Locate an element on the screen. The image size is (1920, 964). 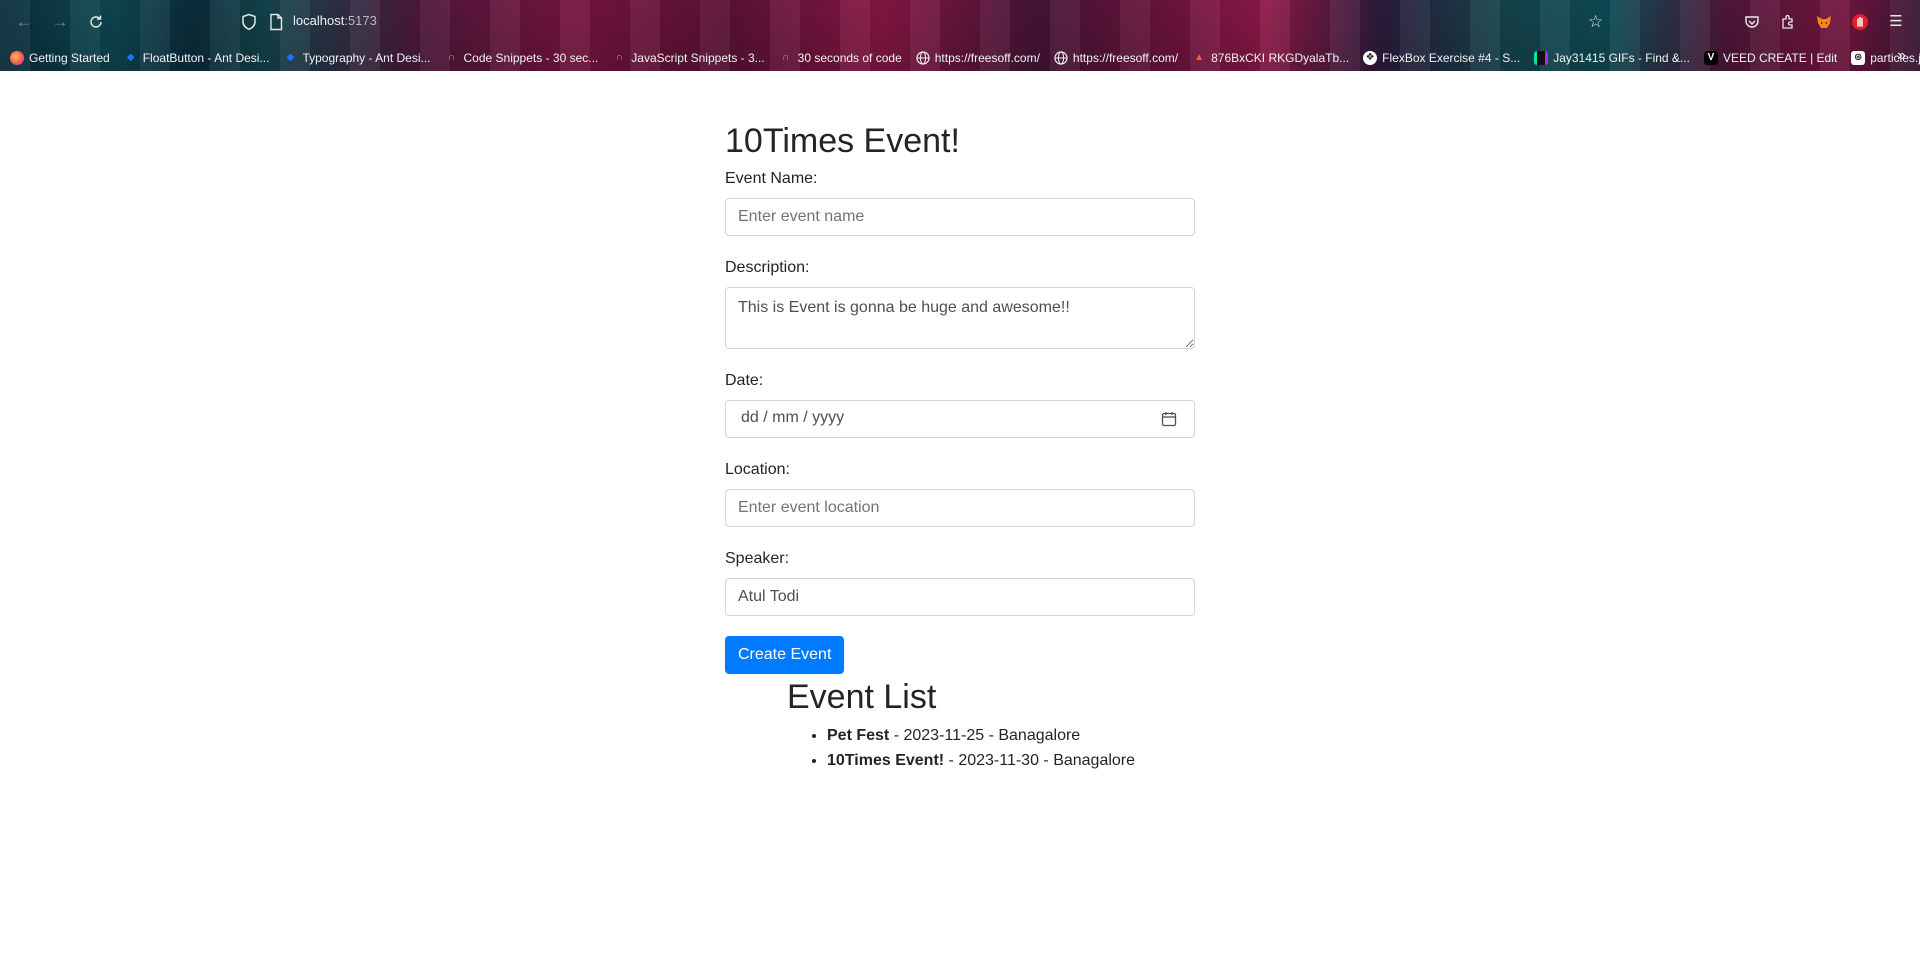
speaker-label: Speaker: is located at coordinates (757, 558).